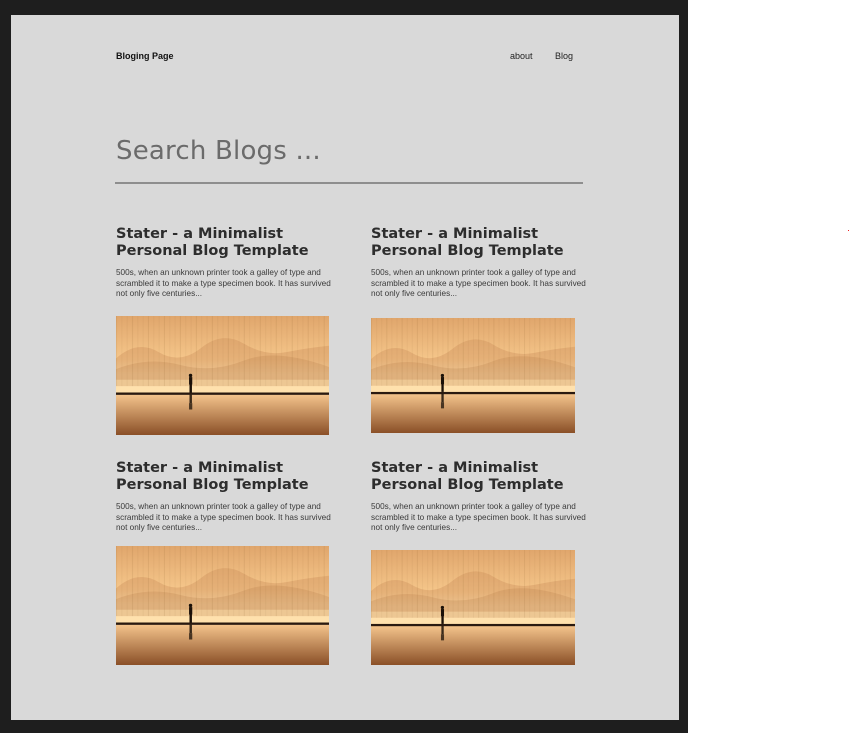 The height and width of the screenshot is (733, 850). What do you see at coordinates (564, 56) in the screenshot?
I see `nav-link-blog: Blog` at bounding box center [564, 56].